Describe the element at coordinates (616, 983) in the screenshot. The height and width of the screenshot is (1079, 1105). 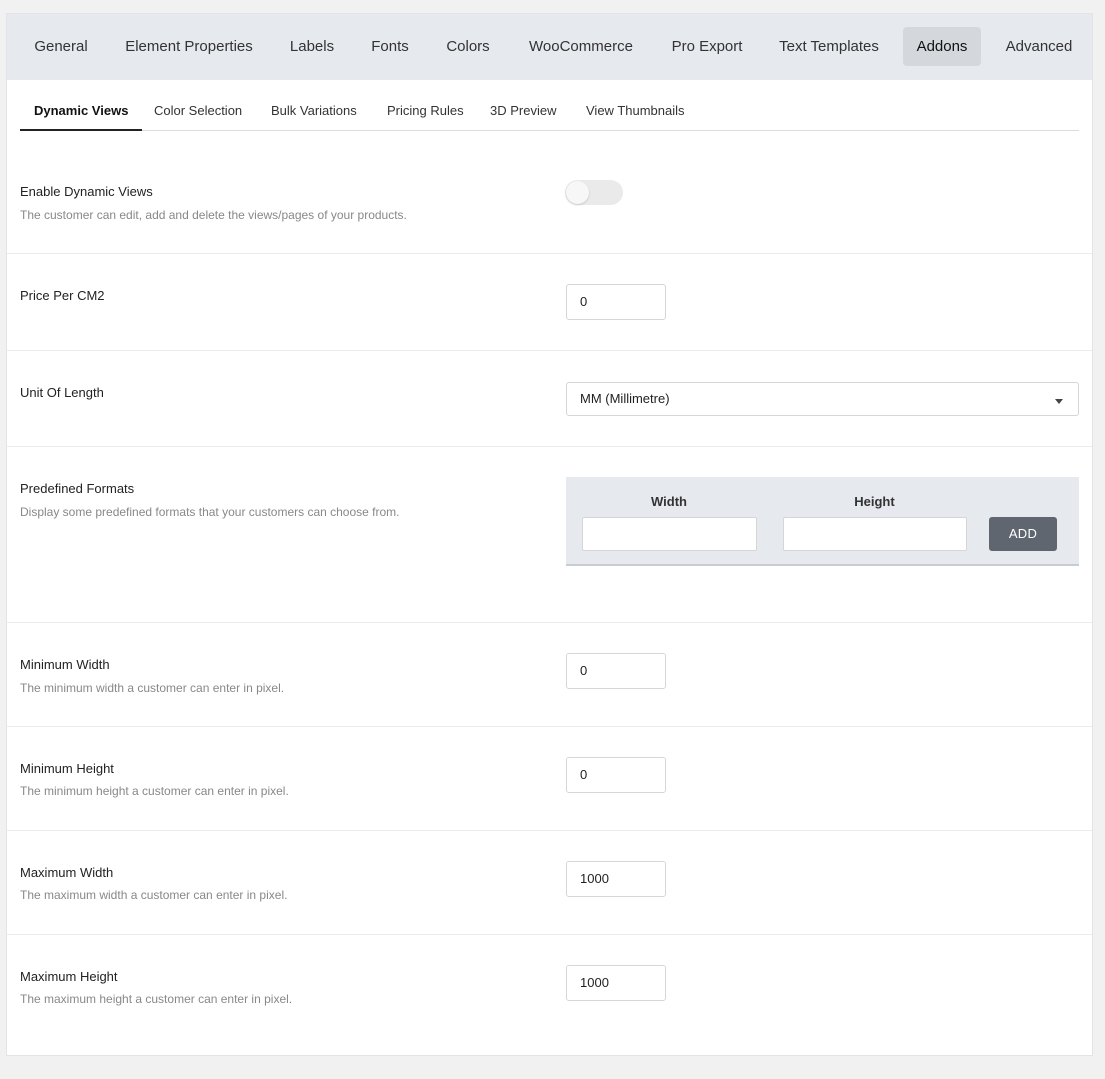
I see `maximum-height-input: 1000` at that location.